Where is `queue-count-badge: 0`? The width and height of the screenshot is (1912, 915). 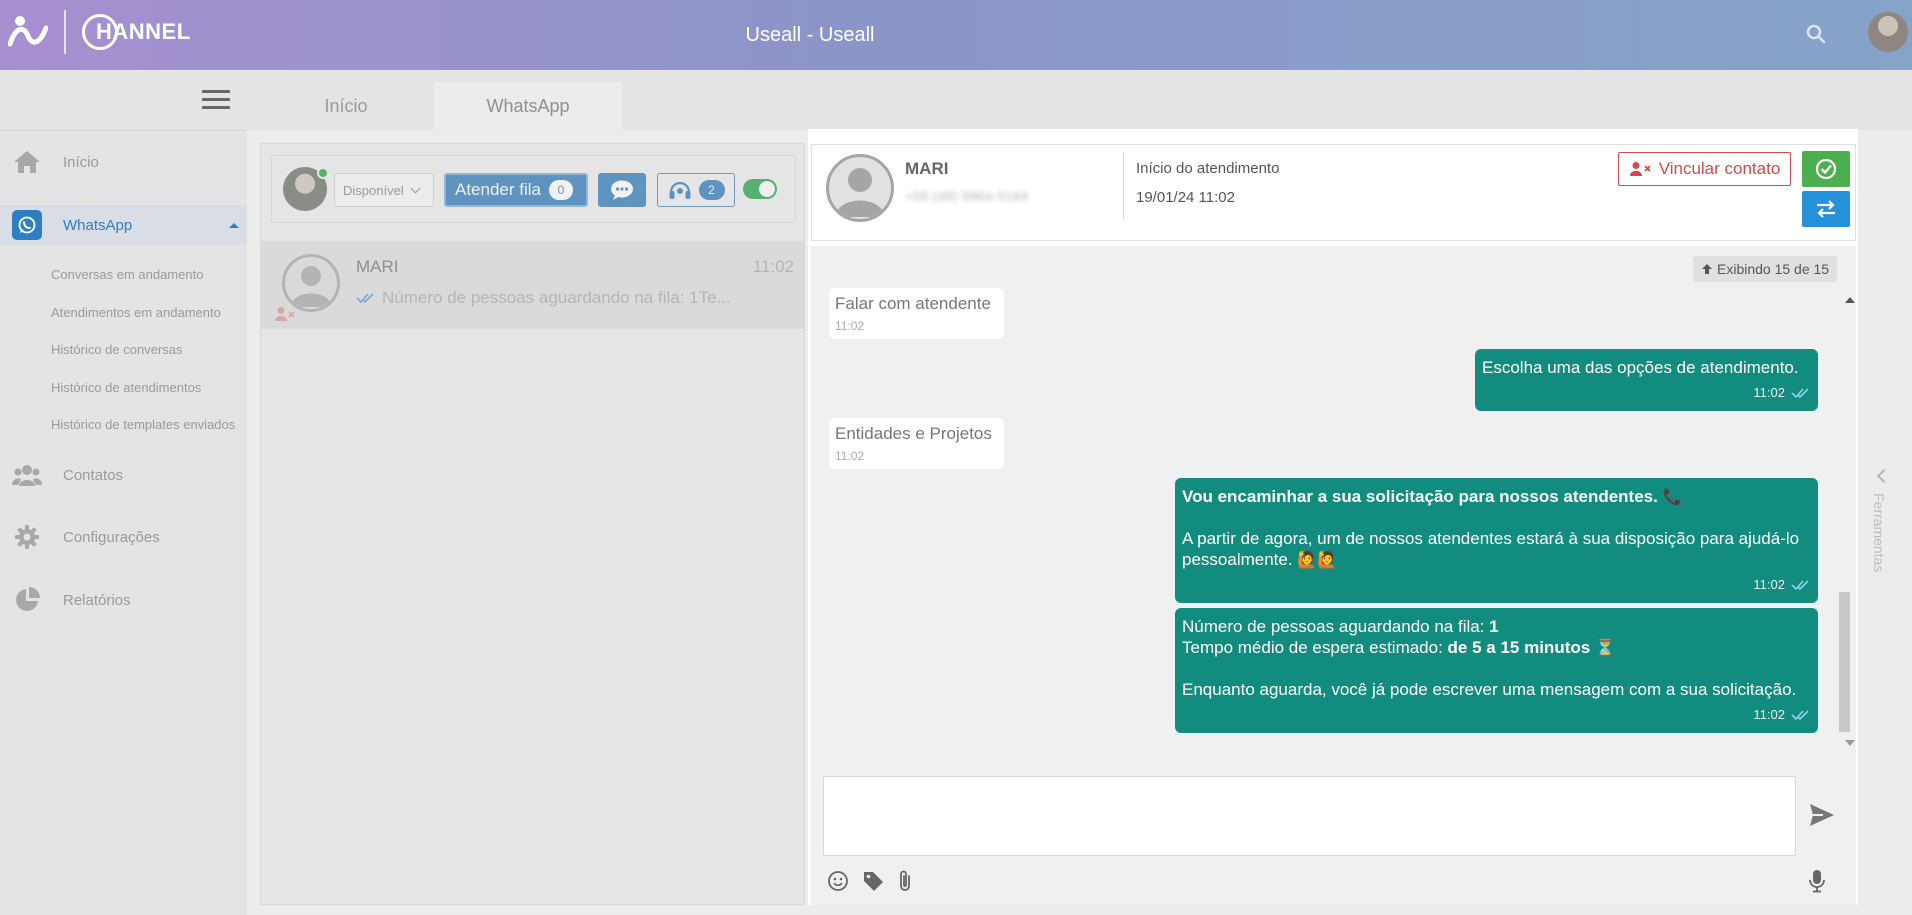
queue-count-badge: 0 is located at coordinates (561, 190).